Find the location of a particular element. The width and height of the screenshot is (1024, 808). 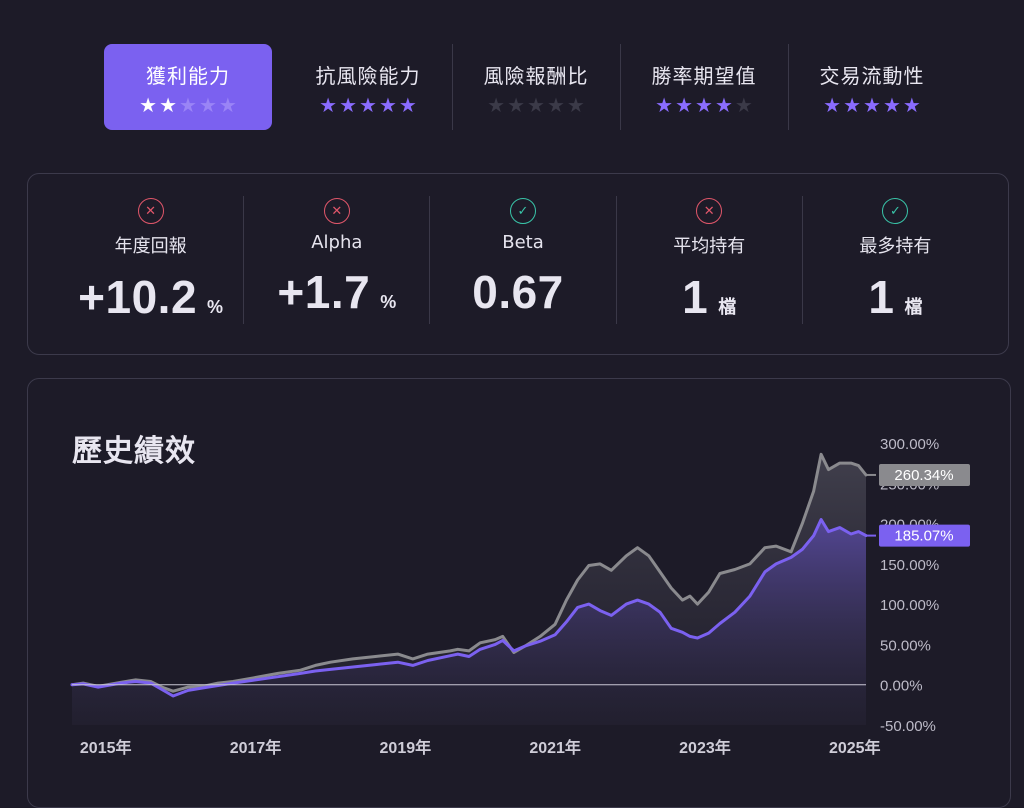

tab-label: 勝率期望值 is located at coordinates (704, 75).